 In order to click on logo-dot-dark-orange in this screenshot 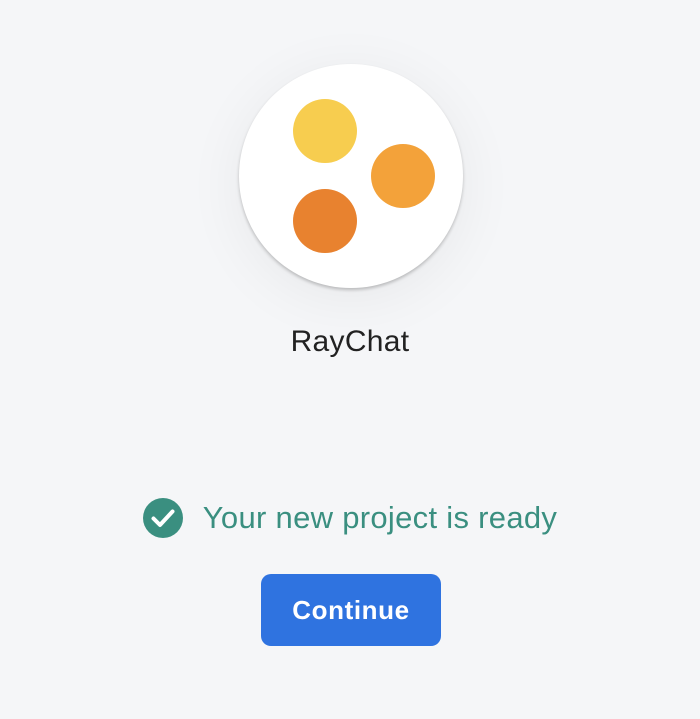, I will do `click(325, 221)`.